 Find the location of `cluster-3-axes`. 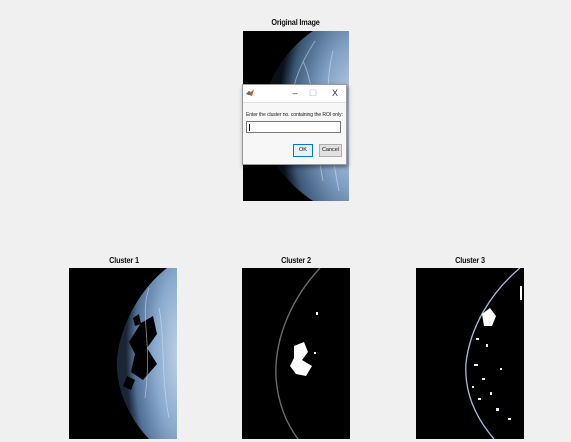

cluster-3-axes is located at coordinates (470, 353).